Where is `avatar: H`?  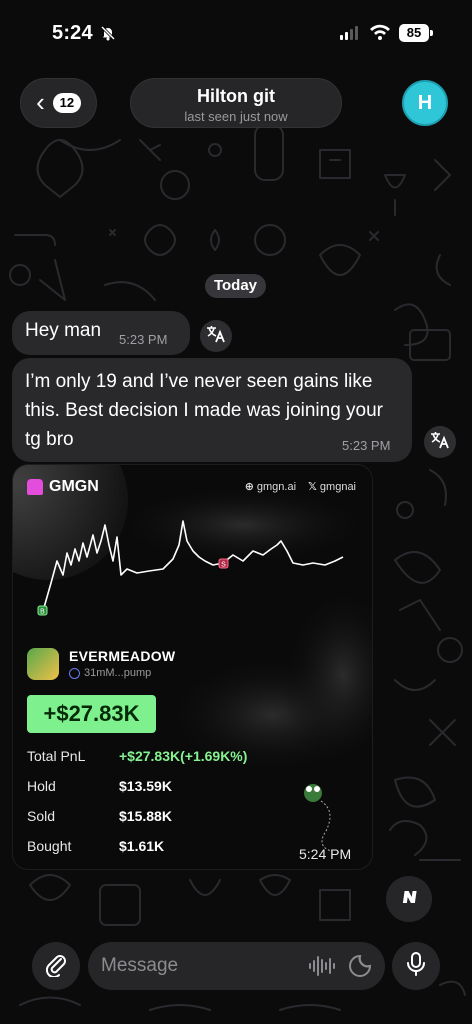 avatar: H is located at coordinates (425, 103).